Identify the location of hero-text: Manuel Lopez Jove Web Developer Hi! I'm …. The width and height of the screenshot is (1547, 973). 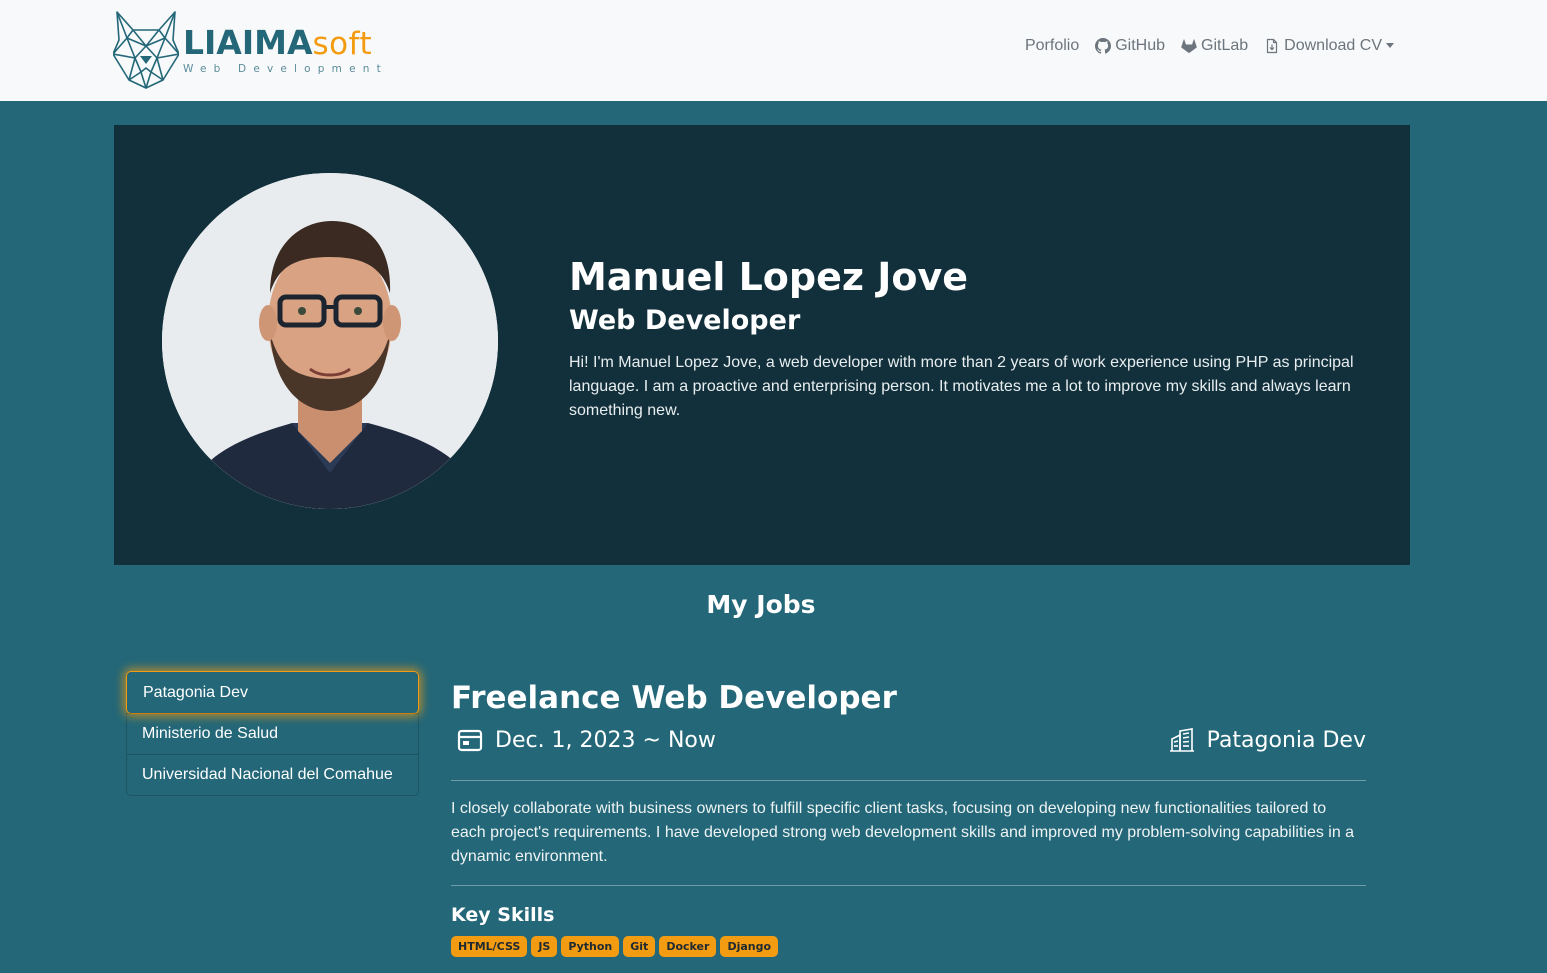
(964, 338).